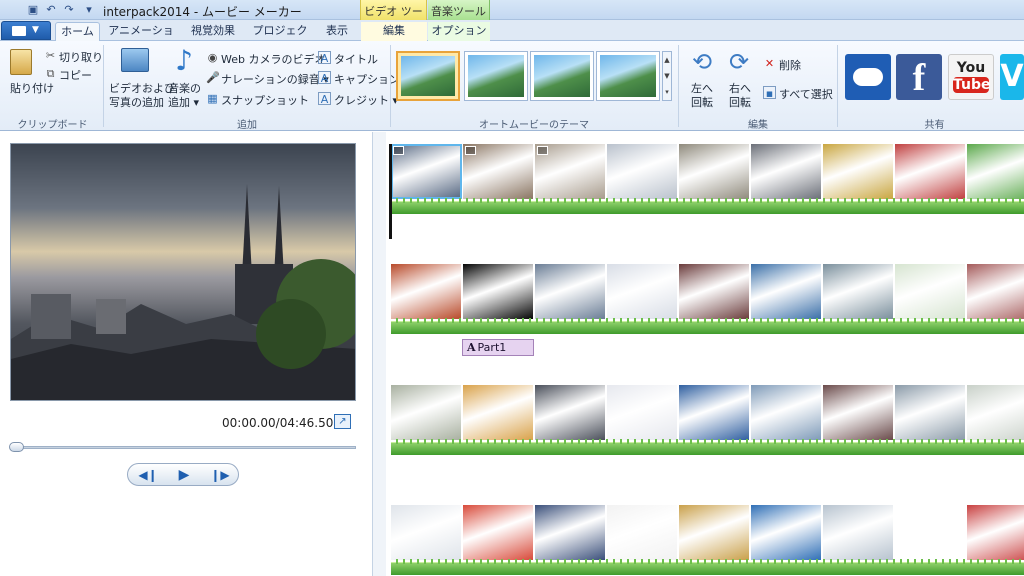  Describe the element at coordinates (148, 475) in the screenshot. I see `previous-frame-icon: ◀❙` at that location.